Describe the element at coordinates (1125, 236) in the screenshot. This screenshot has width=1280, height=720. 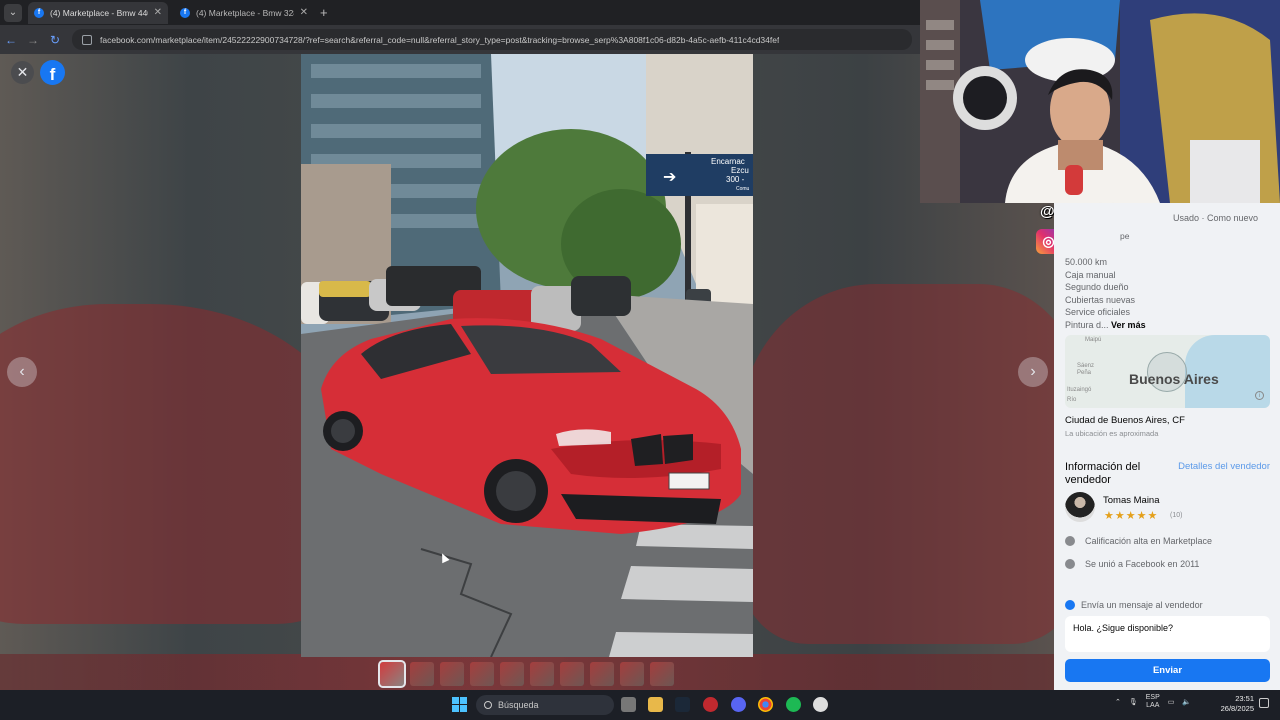
I see `listing-subtitle: pe` at that location.